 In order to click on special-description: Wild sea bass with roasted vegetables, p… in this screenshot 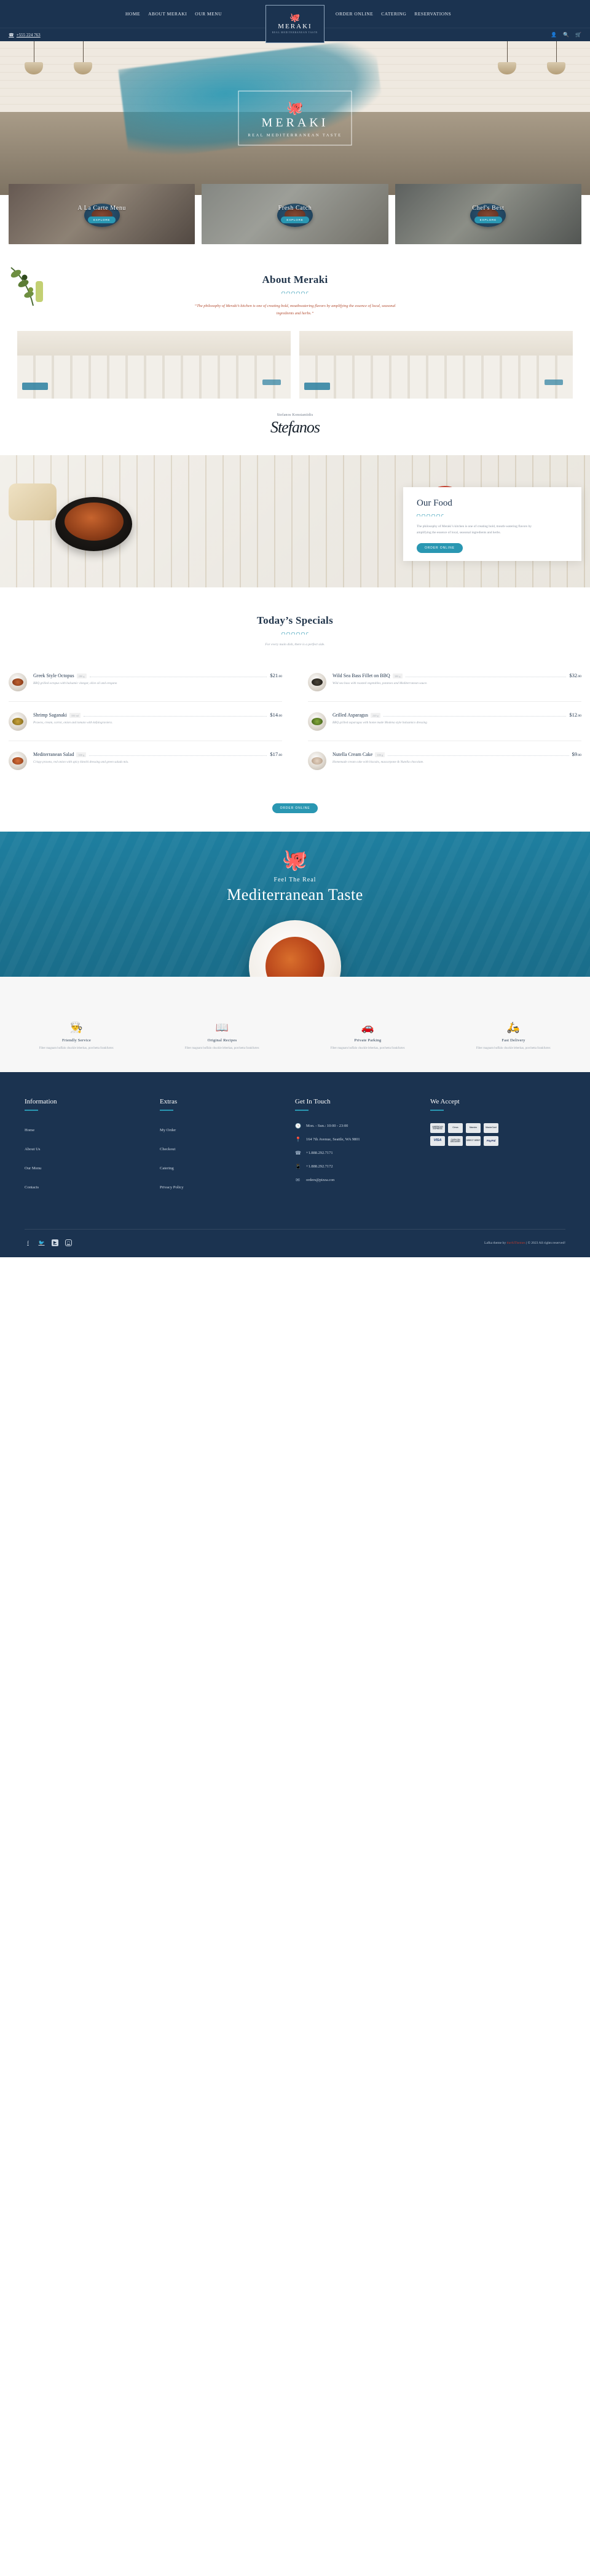, I will do `click(380, 683)`.